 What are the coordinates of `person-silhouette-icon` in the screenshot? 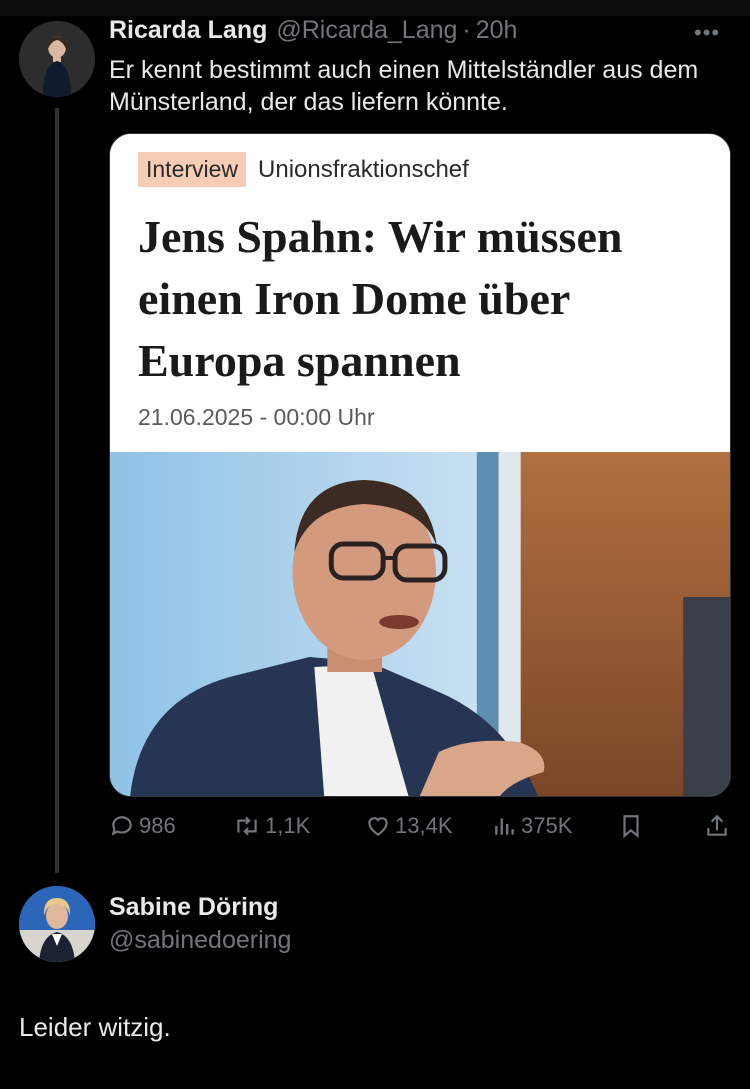 It's located at (57, 59).